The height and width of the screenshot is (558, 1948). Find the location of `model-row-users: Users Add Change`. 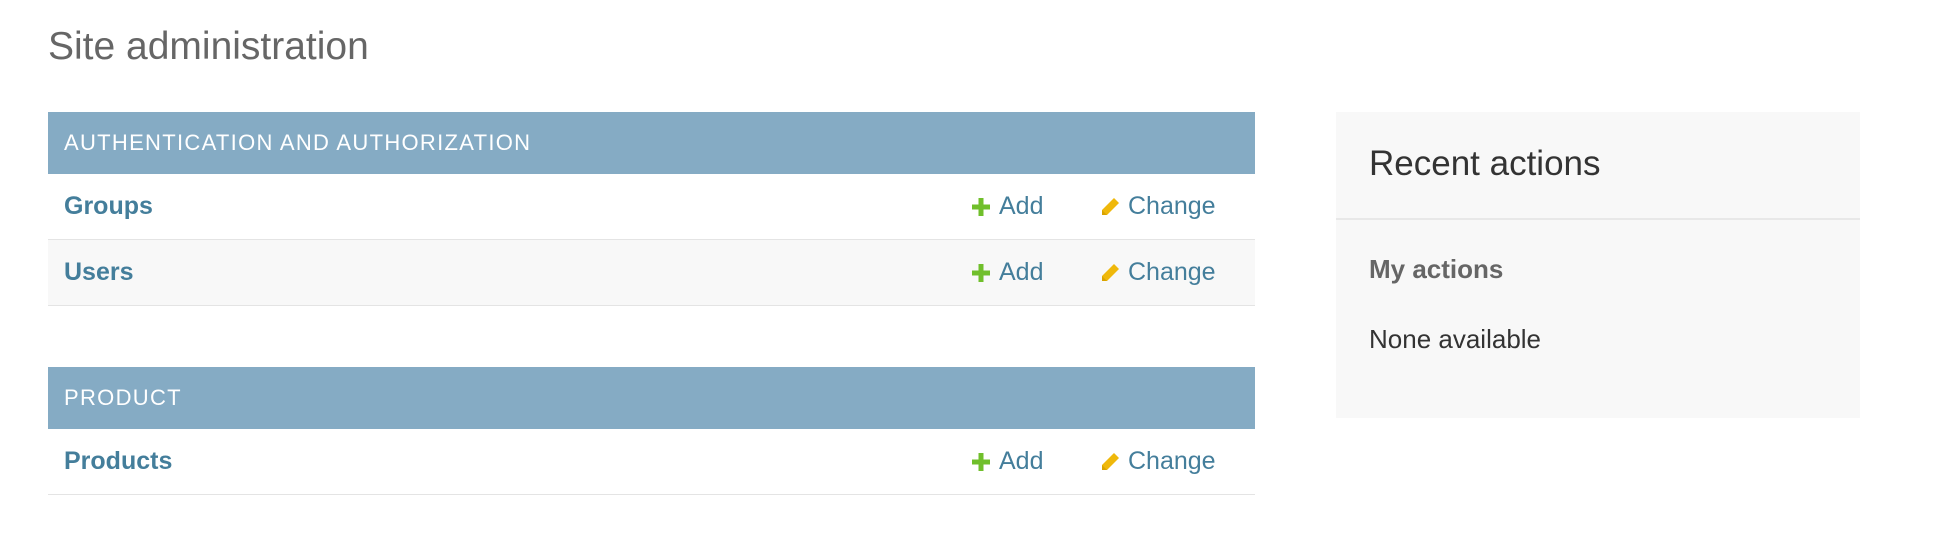

model-row-users: Users Add Change is located at coordinates (651, 273).